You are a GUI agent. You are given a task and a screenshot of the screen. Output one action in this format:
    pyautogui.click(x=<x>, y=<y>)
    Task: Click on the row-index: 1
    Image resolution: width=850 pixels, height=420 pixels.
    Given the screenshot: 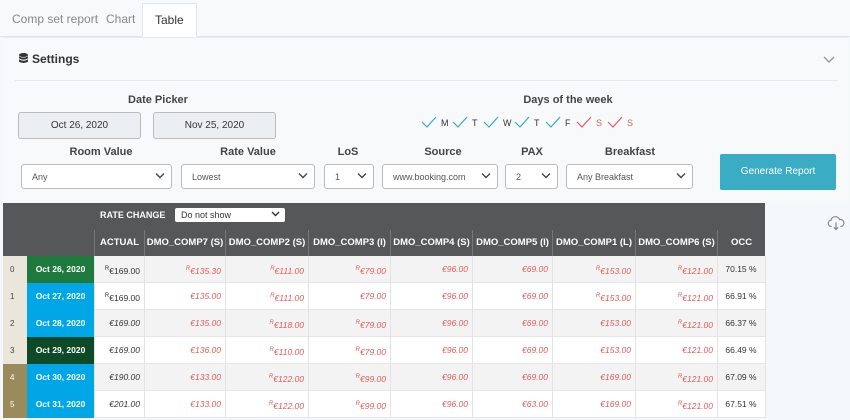 What is the action you would take?
    pyautogui.click(x=15, y=296)
    